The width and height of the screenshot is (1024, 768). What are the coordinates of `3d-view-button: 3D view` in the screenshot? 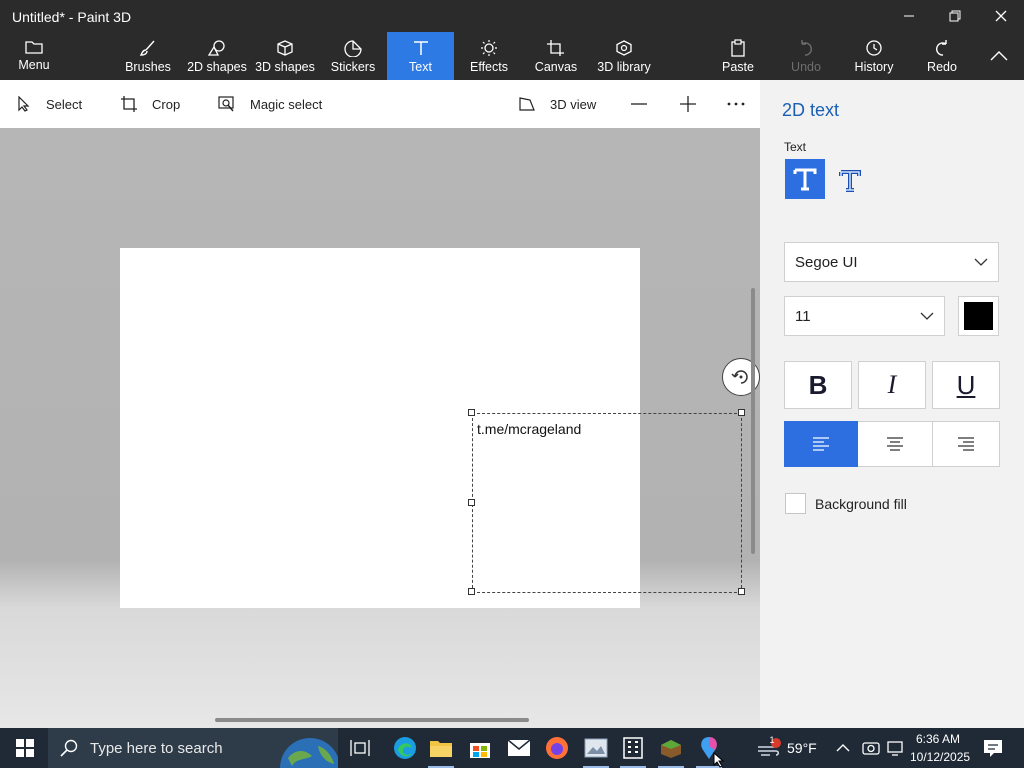 It's located at (557, 104).